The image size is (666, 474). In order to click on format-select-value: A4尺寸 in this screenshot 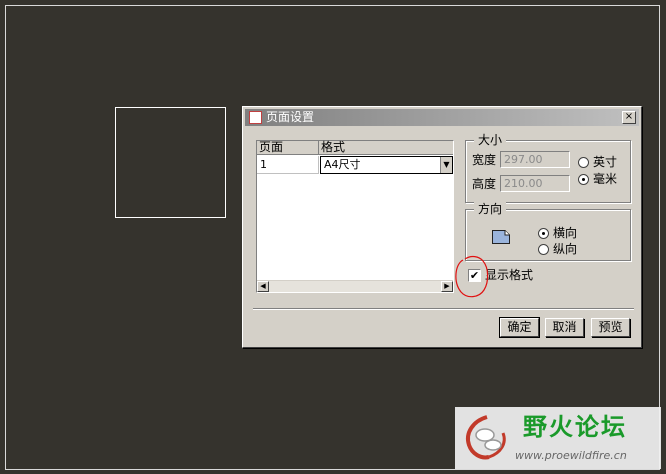, I will do `click(342, 164)`.